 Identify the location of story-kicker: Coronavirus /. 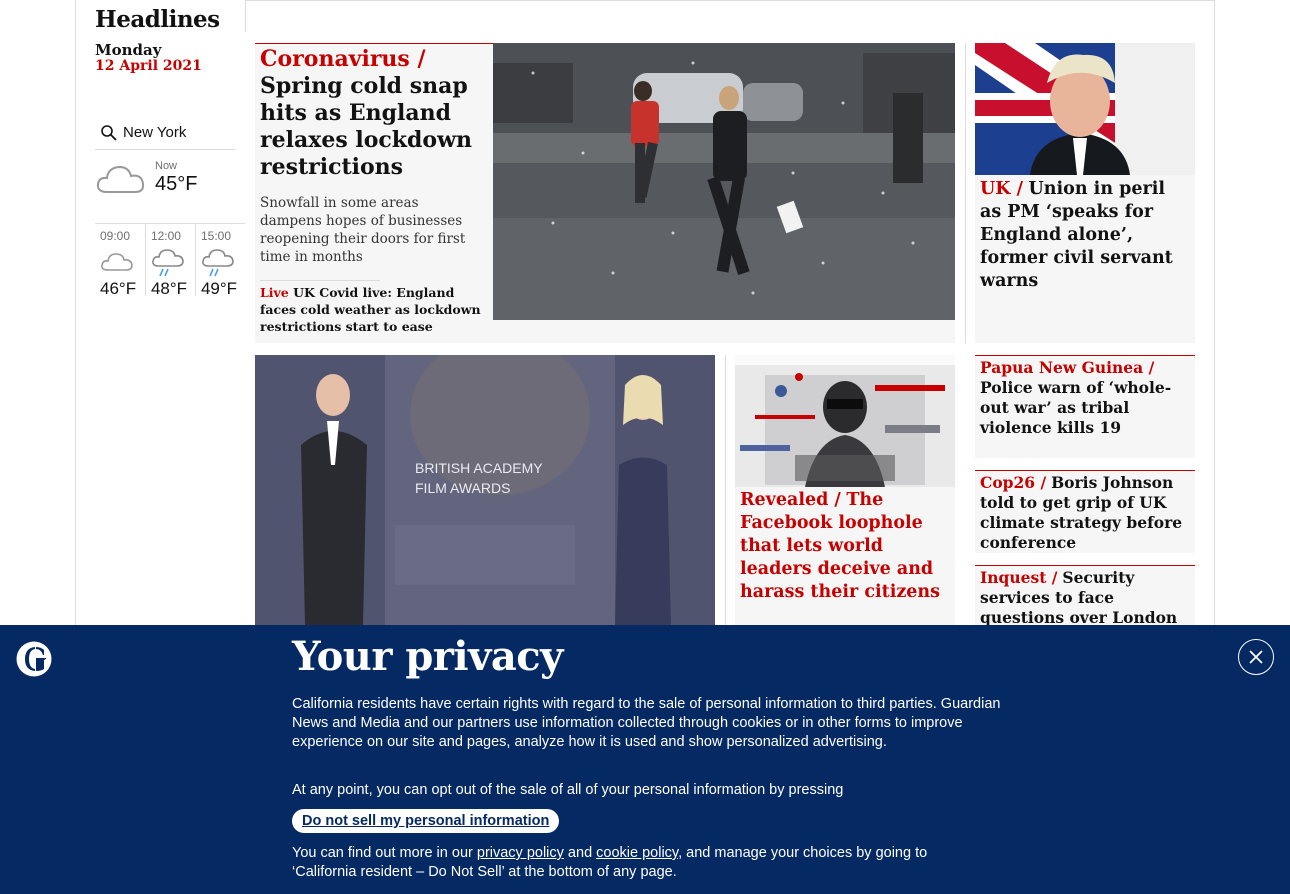
(343, 59).